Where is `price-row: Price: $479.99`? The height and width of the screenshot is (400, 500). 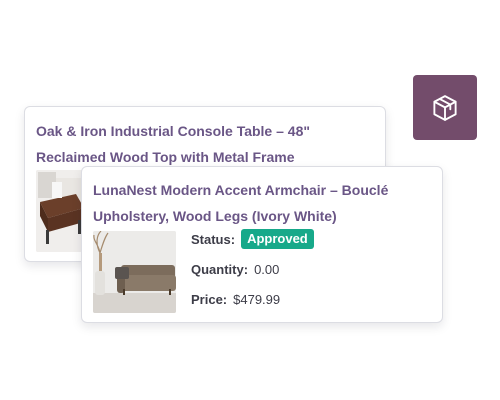 price-row: Price: $479.99 is located at coordinates (252, 299).